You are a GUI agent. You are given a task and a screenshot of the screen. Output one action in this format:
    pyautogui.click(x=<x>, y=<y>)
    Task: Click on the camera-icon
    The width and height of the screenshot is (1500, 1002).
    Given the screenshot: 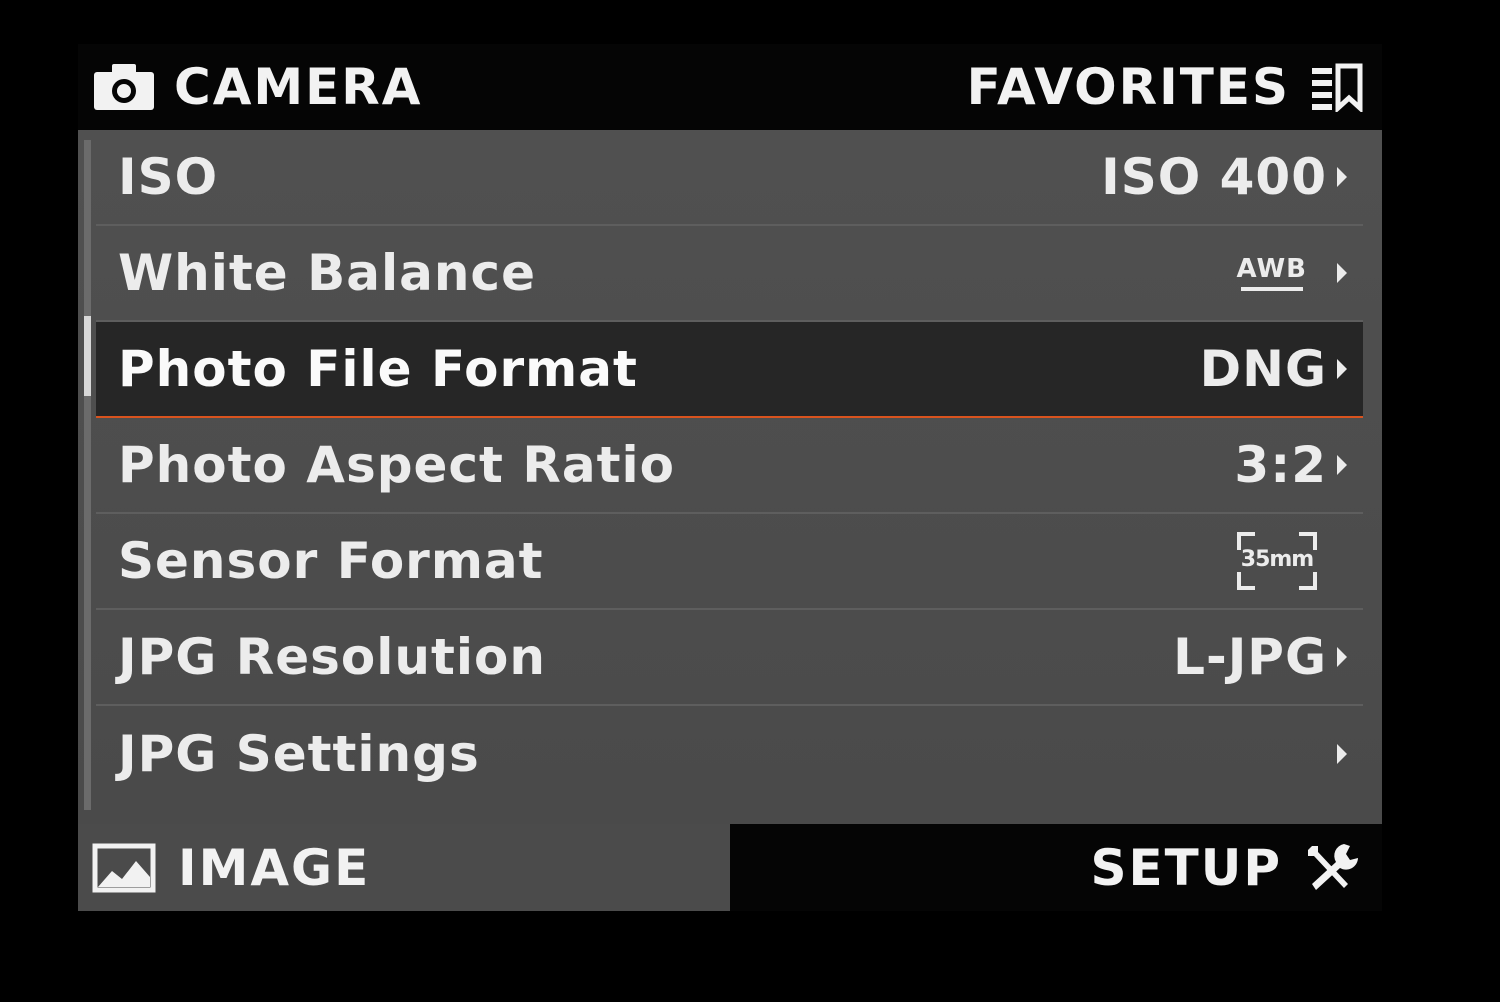 What is the action you would take?
    pyautogui.click(x=124, y=87)
    